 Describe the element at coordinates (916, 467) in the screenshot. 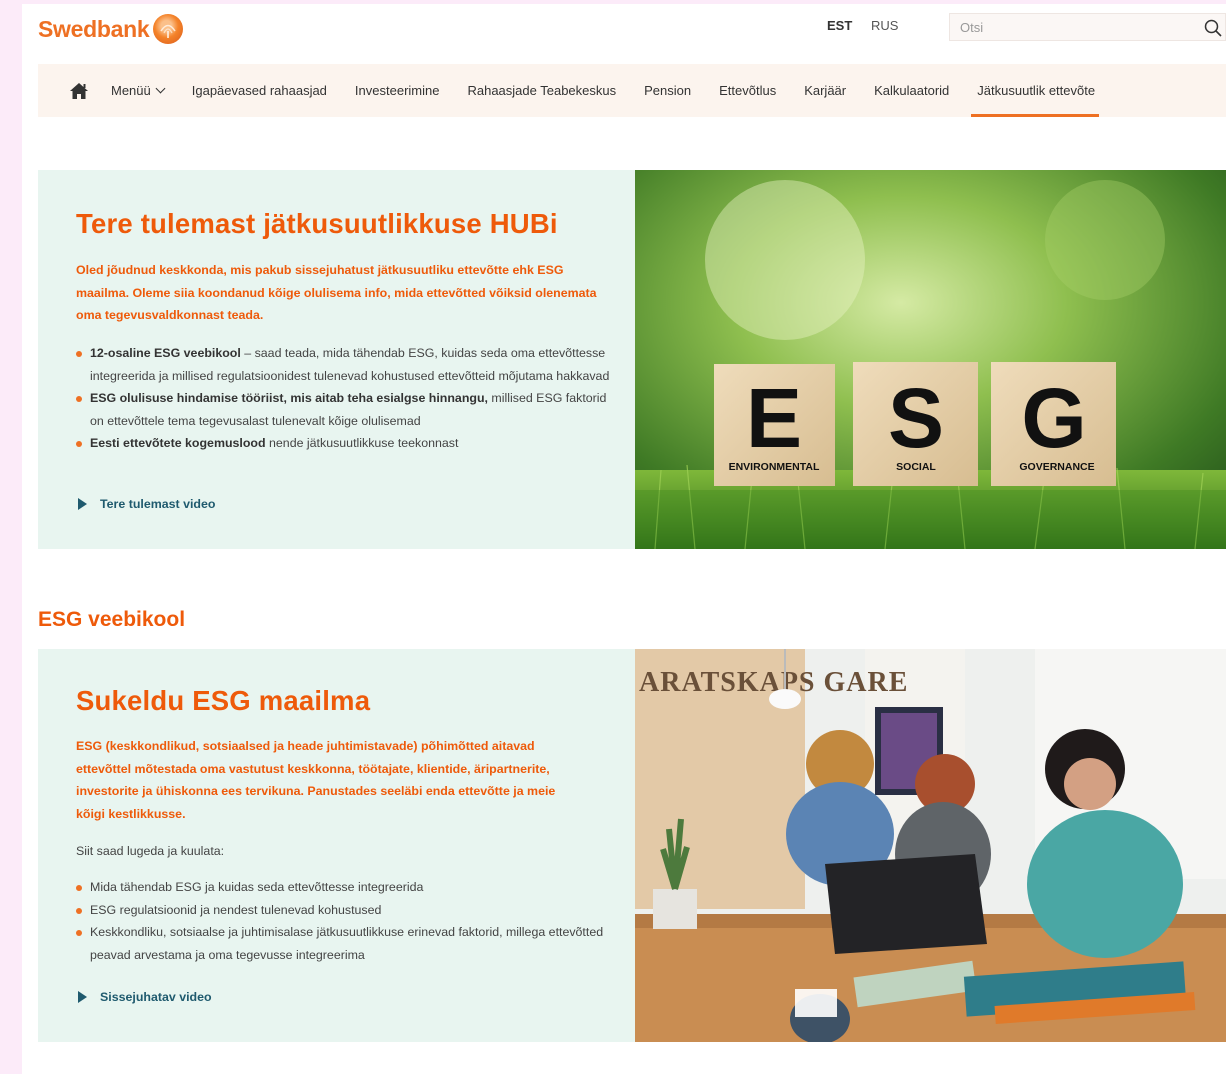

I see `esg-caption-social: SOCIAL` at that location.